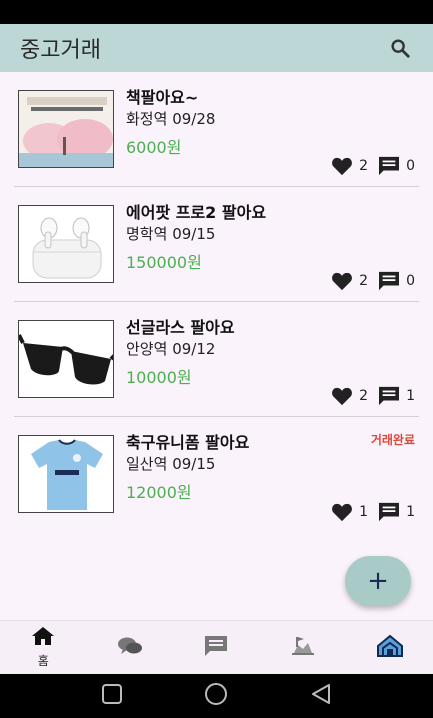 Image resolution: width=433 pixels, height=718 pixels. I want to click on nav-item-community, so click(303, 647).